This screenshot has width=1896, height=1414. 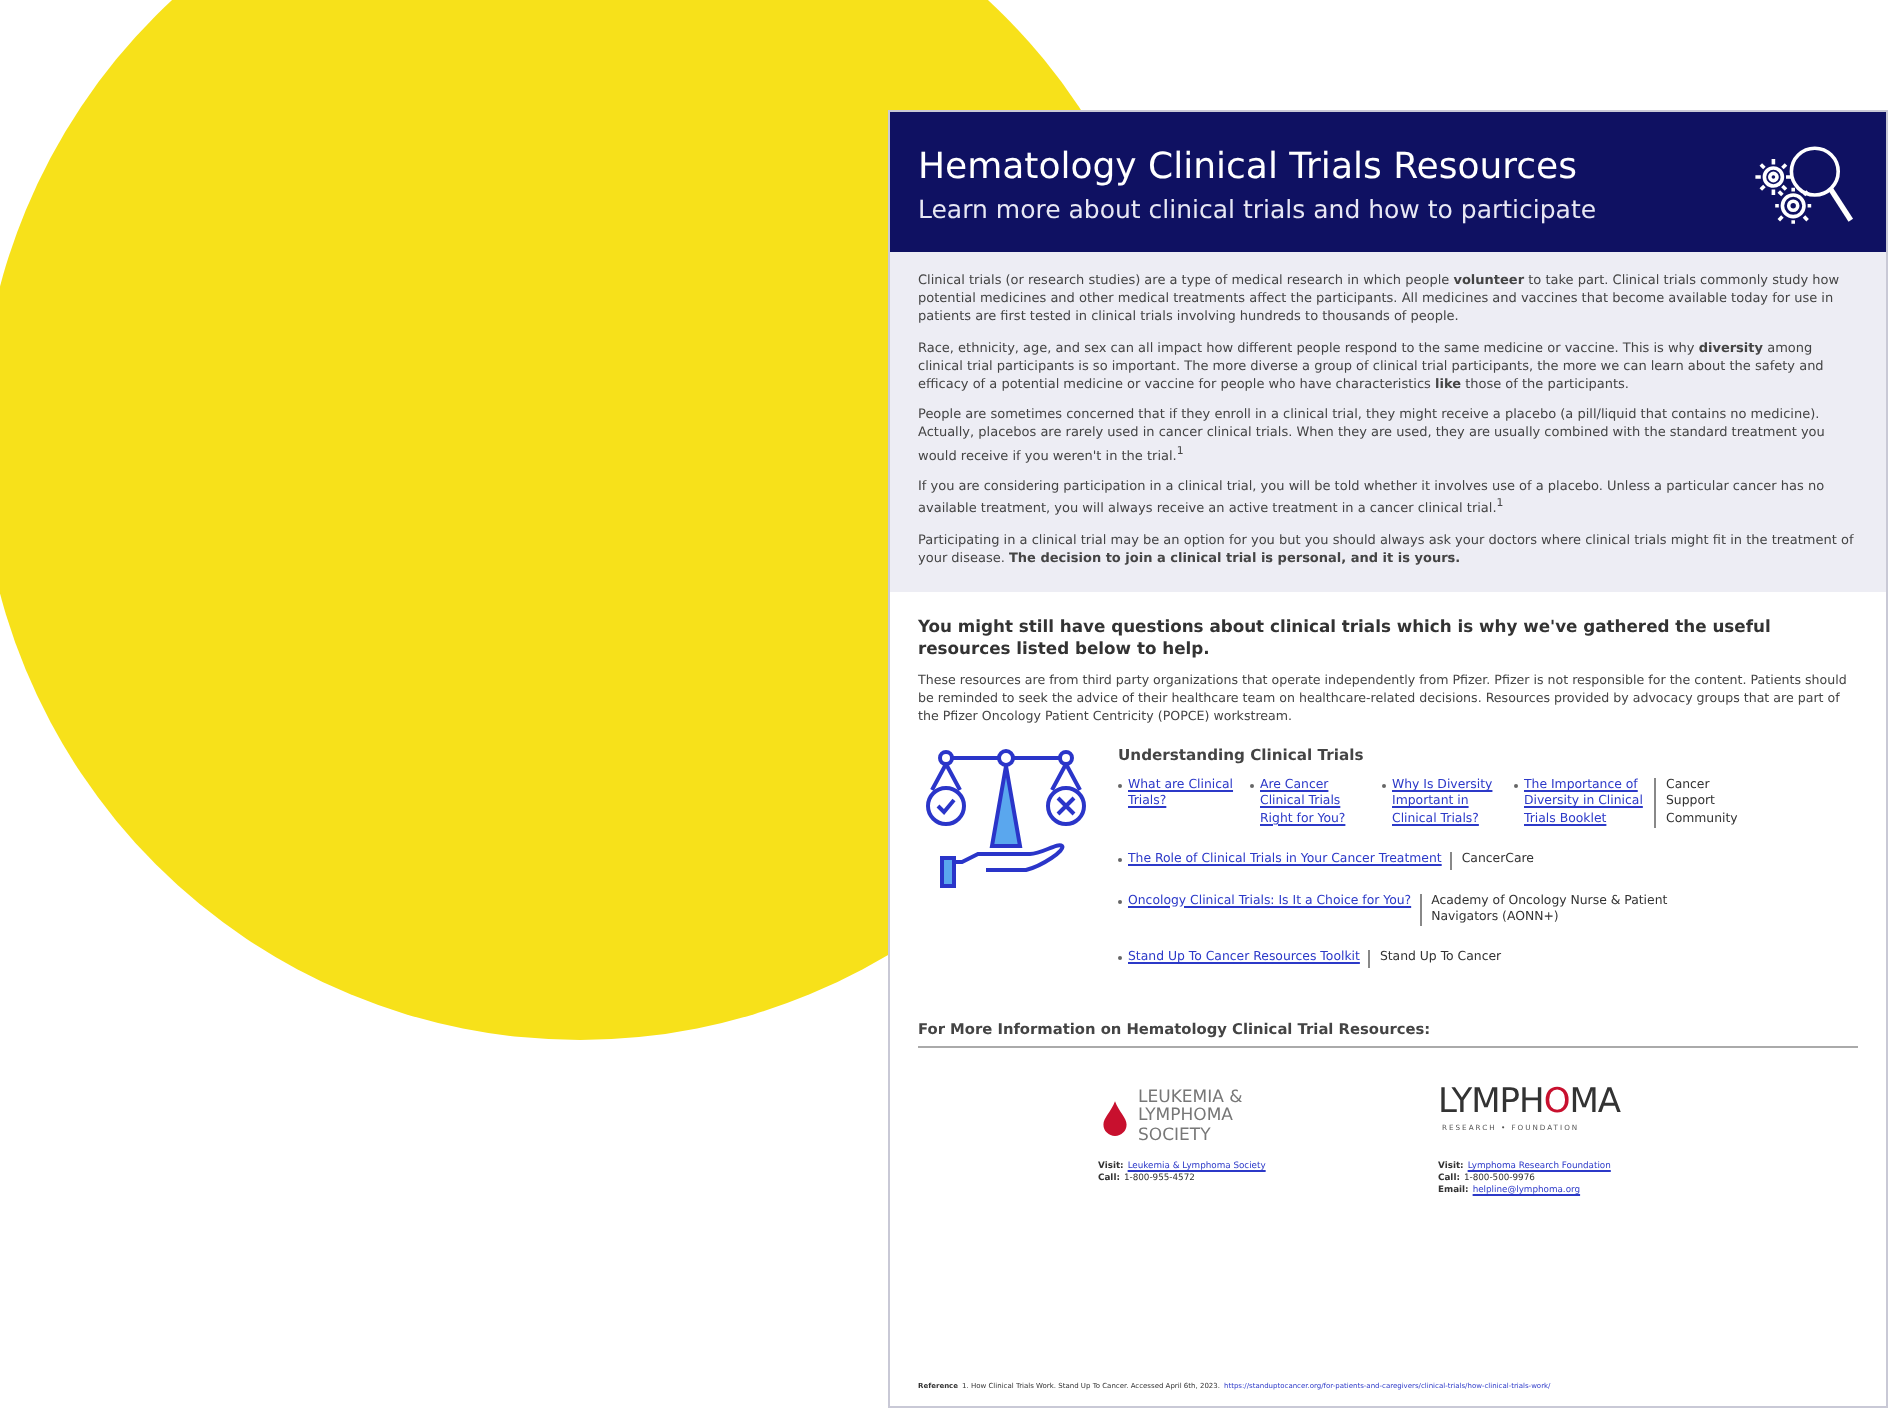 What do you see at coordinates (1345, 638) in the screenshot?
I see `resources-heading: You might still have questions about clinical trials which is why we've gathered the useful resources listed below to help.` at bounding box center [1345, 638].